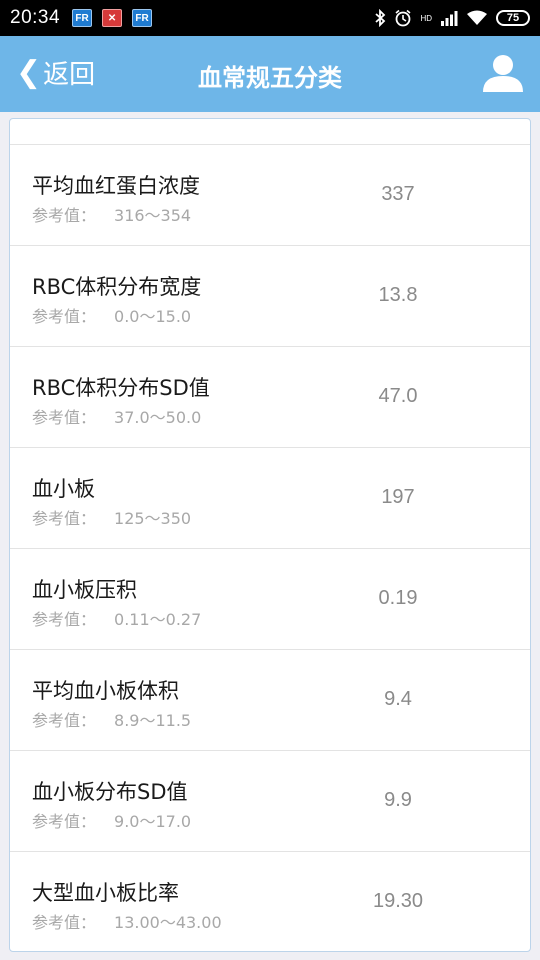  What do you see at coordinates (270, 78) in the screenshot?
I see `page-title: 血常规五分类` at bounding box center [270, 78].